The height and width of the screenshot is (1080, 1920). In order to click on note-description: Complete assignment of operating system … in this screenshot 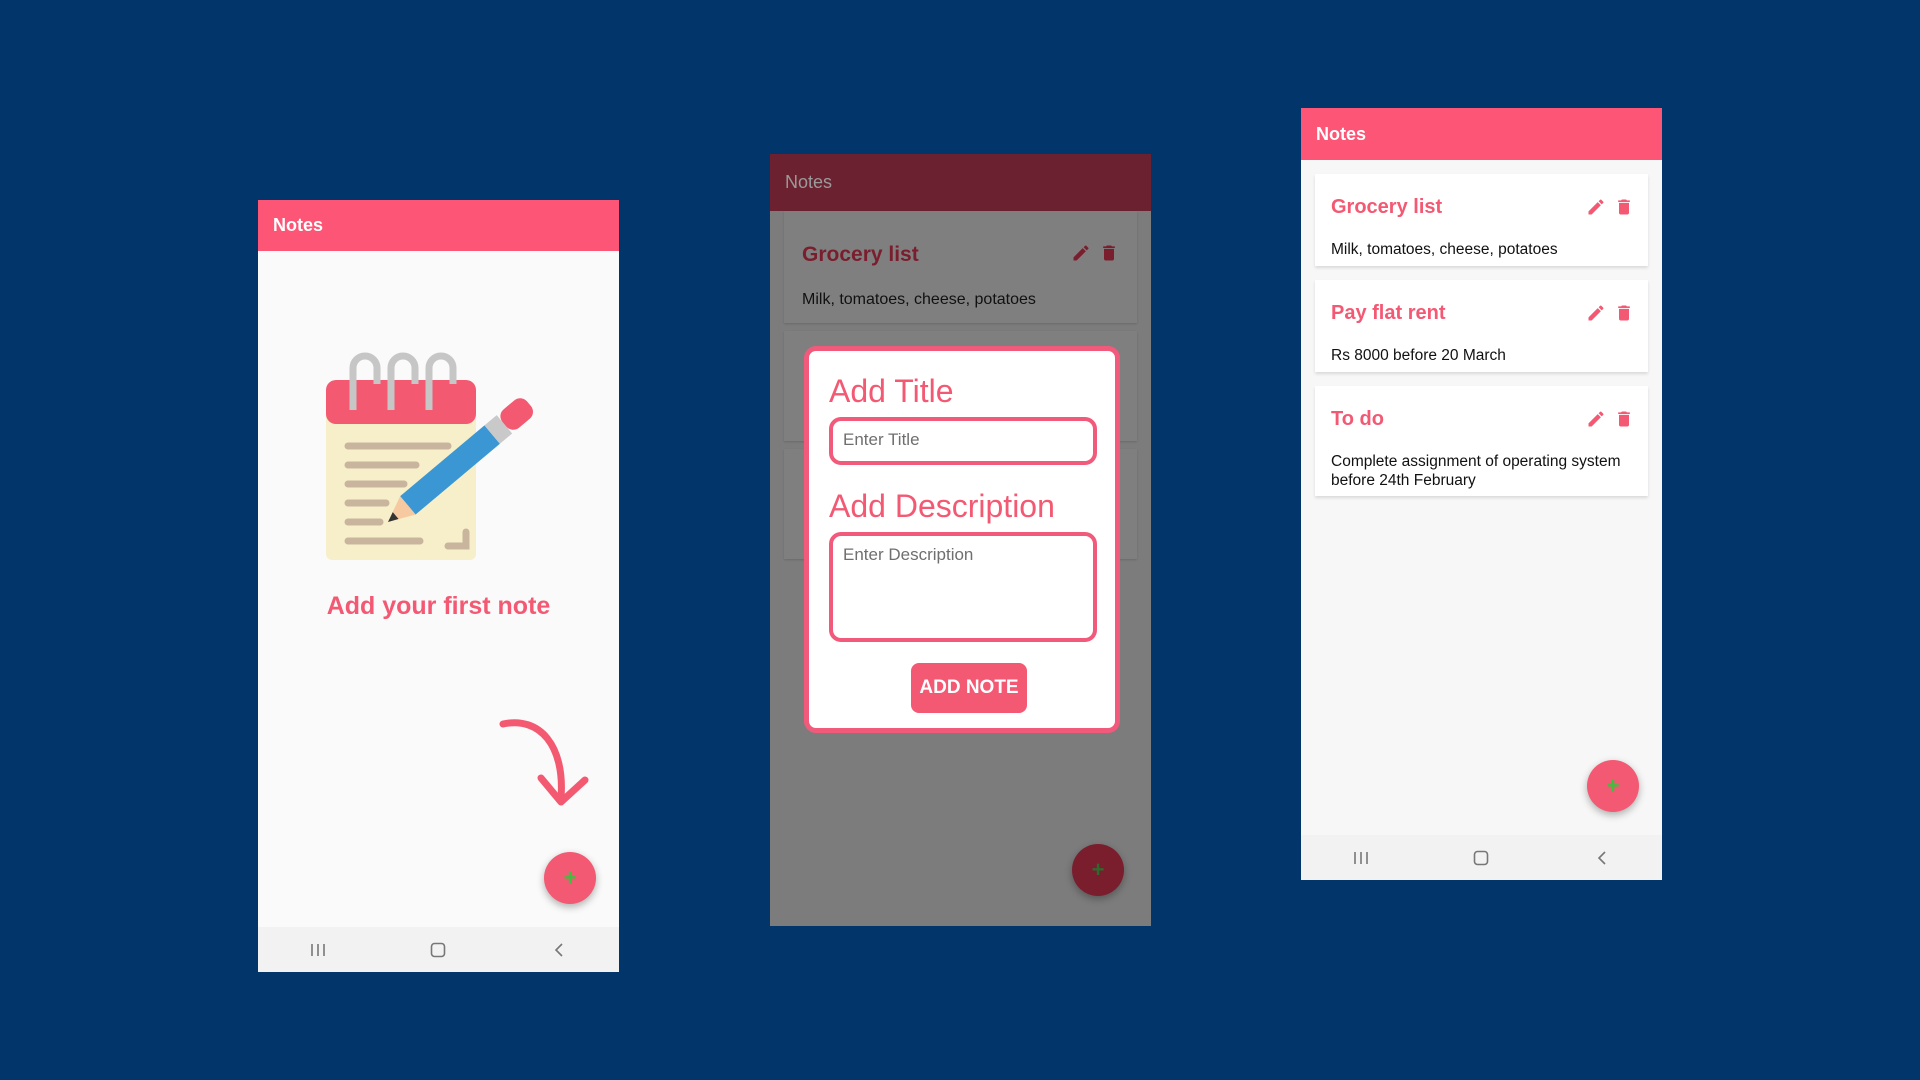, I will do `click(1476, 471)`.